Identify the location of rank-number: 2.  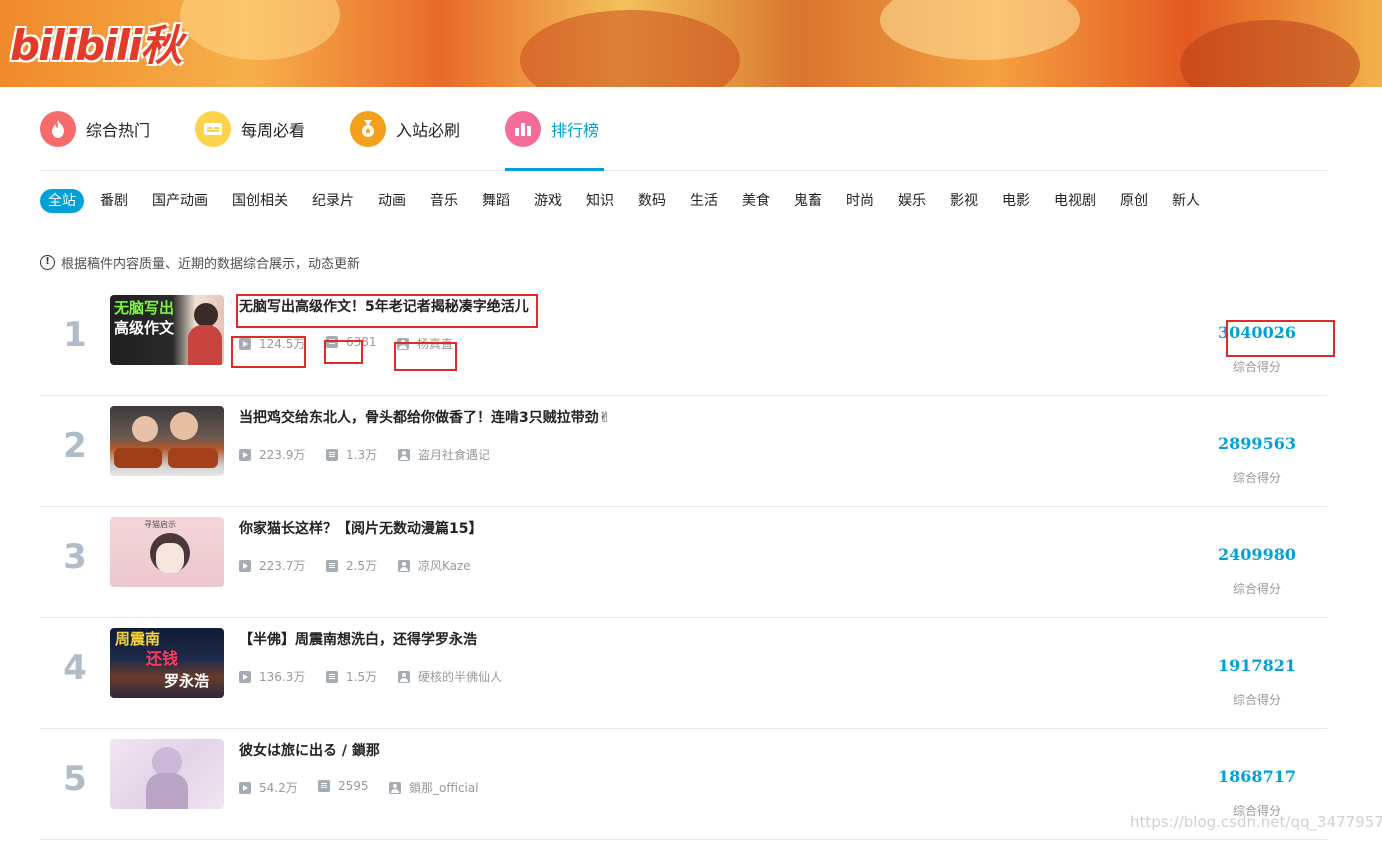
(75, 446).